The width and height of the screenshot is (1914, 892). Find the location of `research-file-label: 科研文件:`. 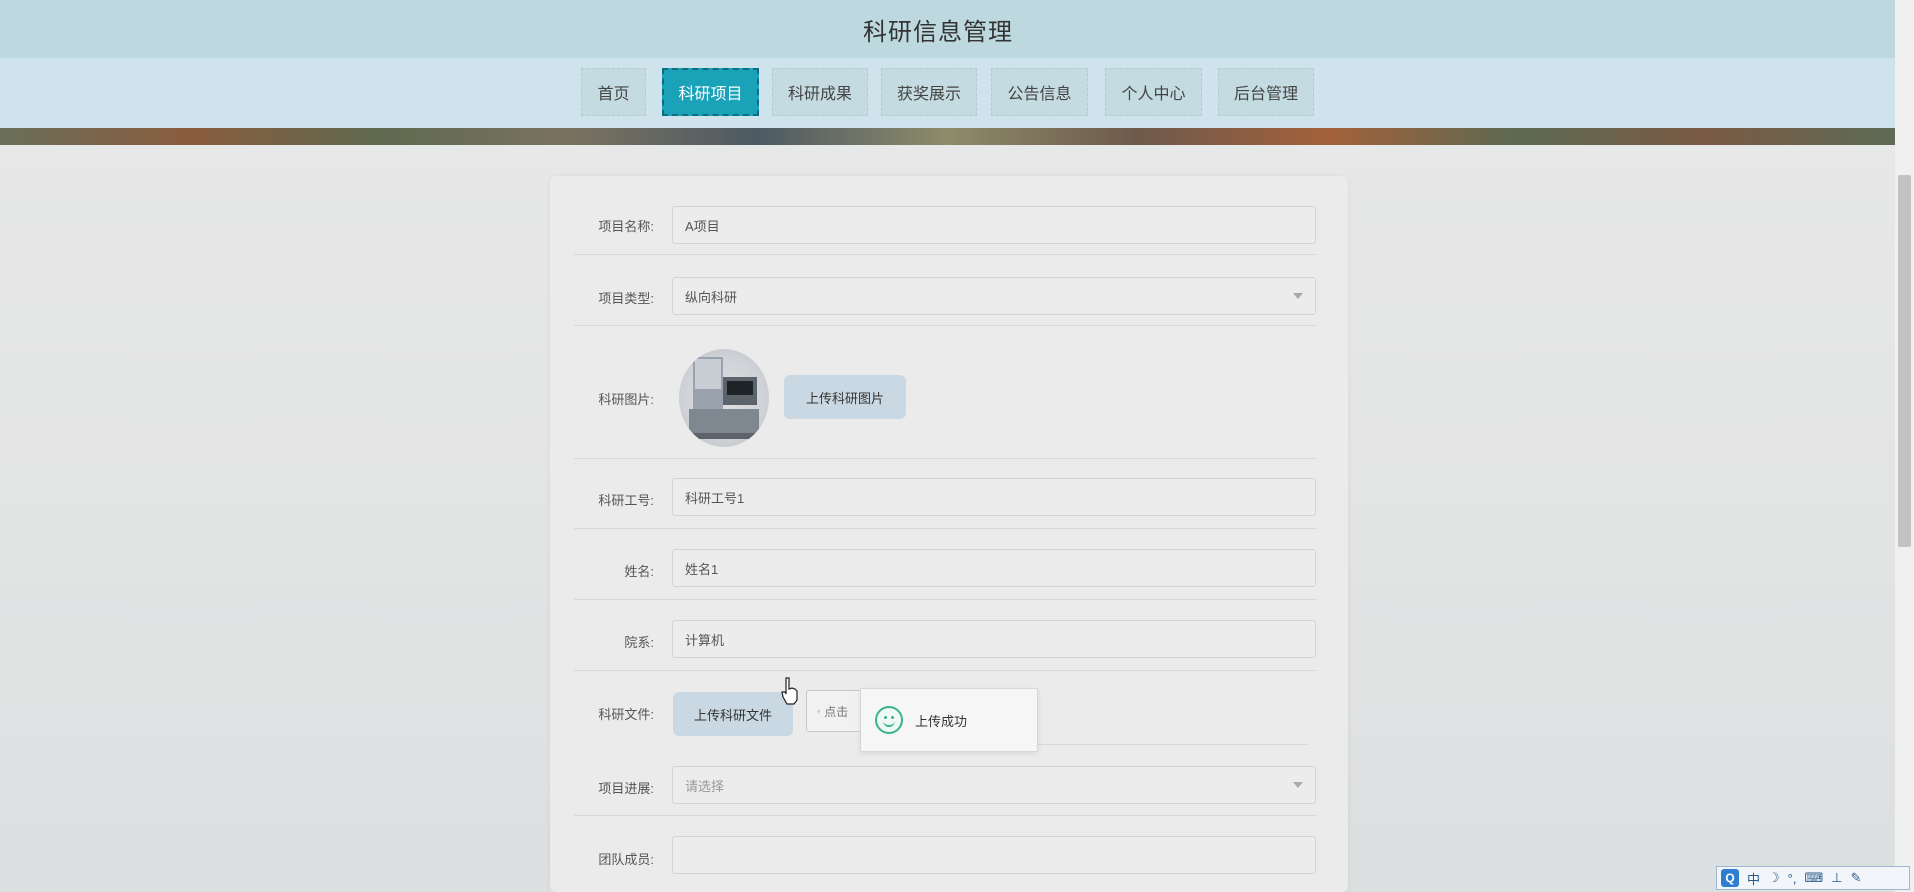

research-file-label: 科研文件: is located at coordinates (626, 714).